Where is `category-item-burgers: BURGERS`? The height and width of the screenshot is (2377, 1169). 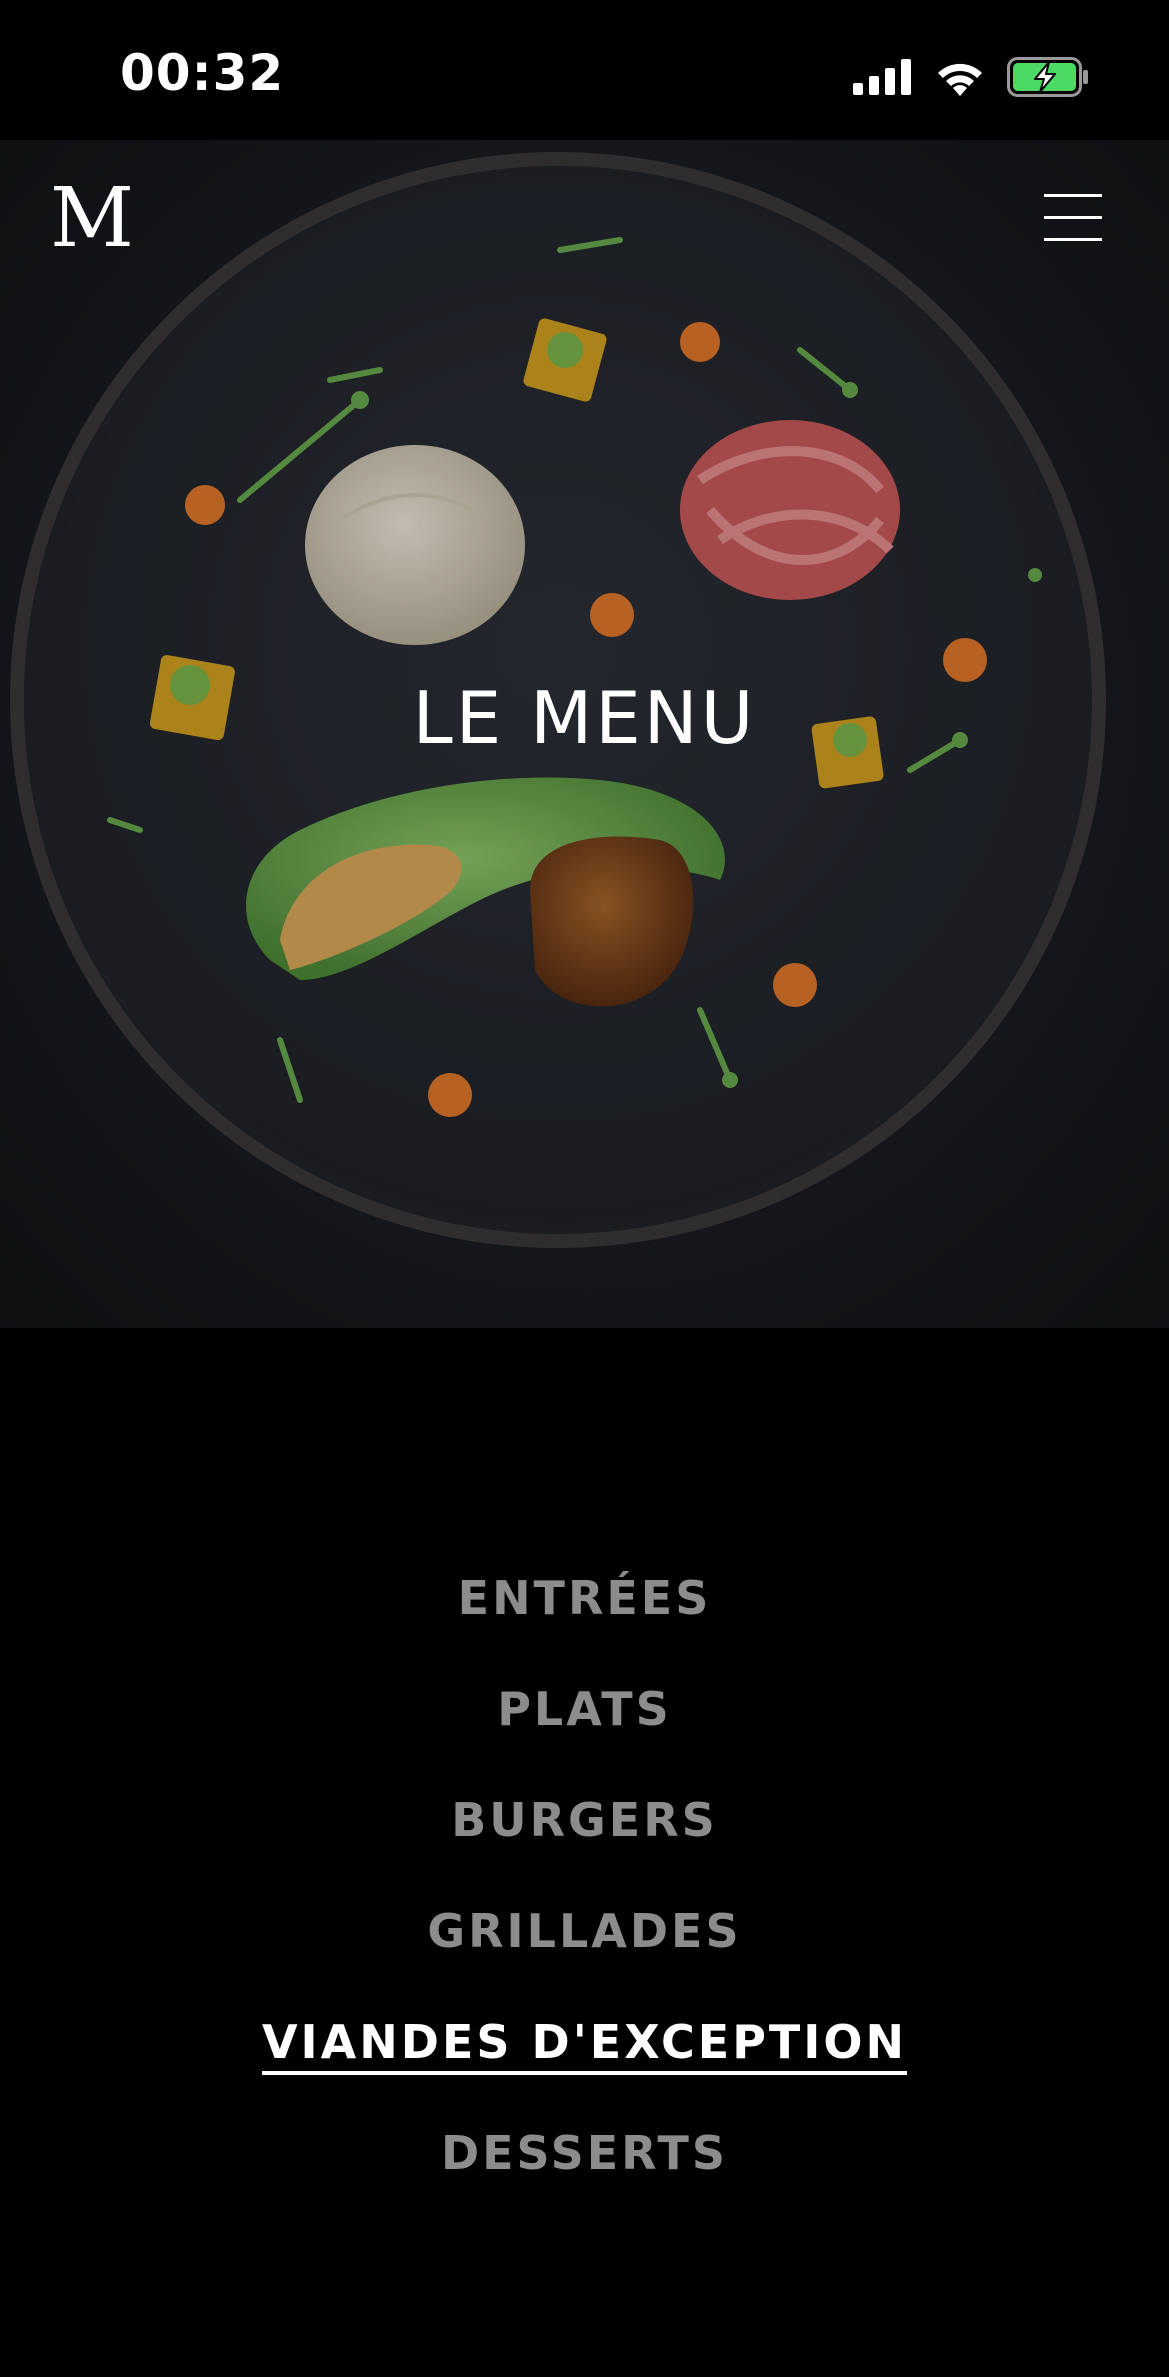
category-item-burgers: BURGERS is located at coordinates (584, 1832).